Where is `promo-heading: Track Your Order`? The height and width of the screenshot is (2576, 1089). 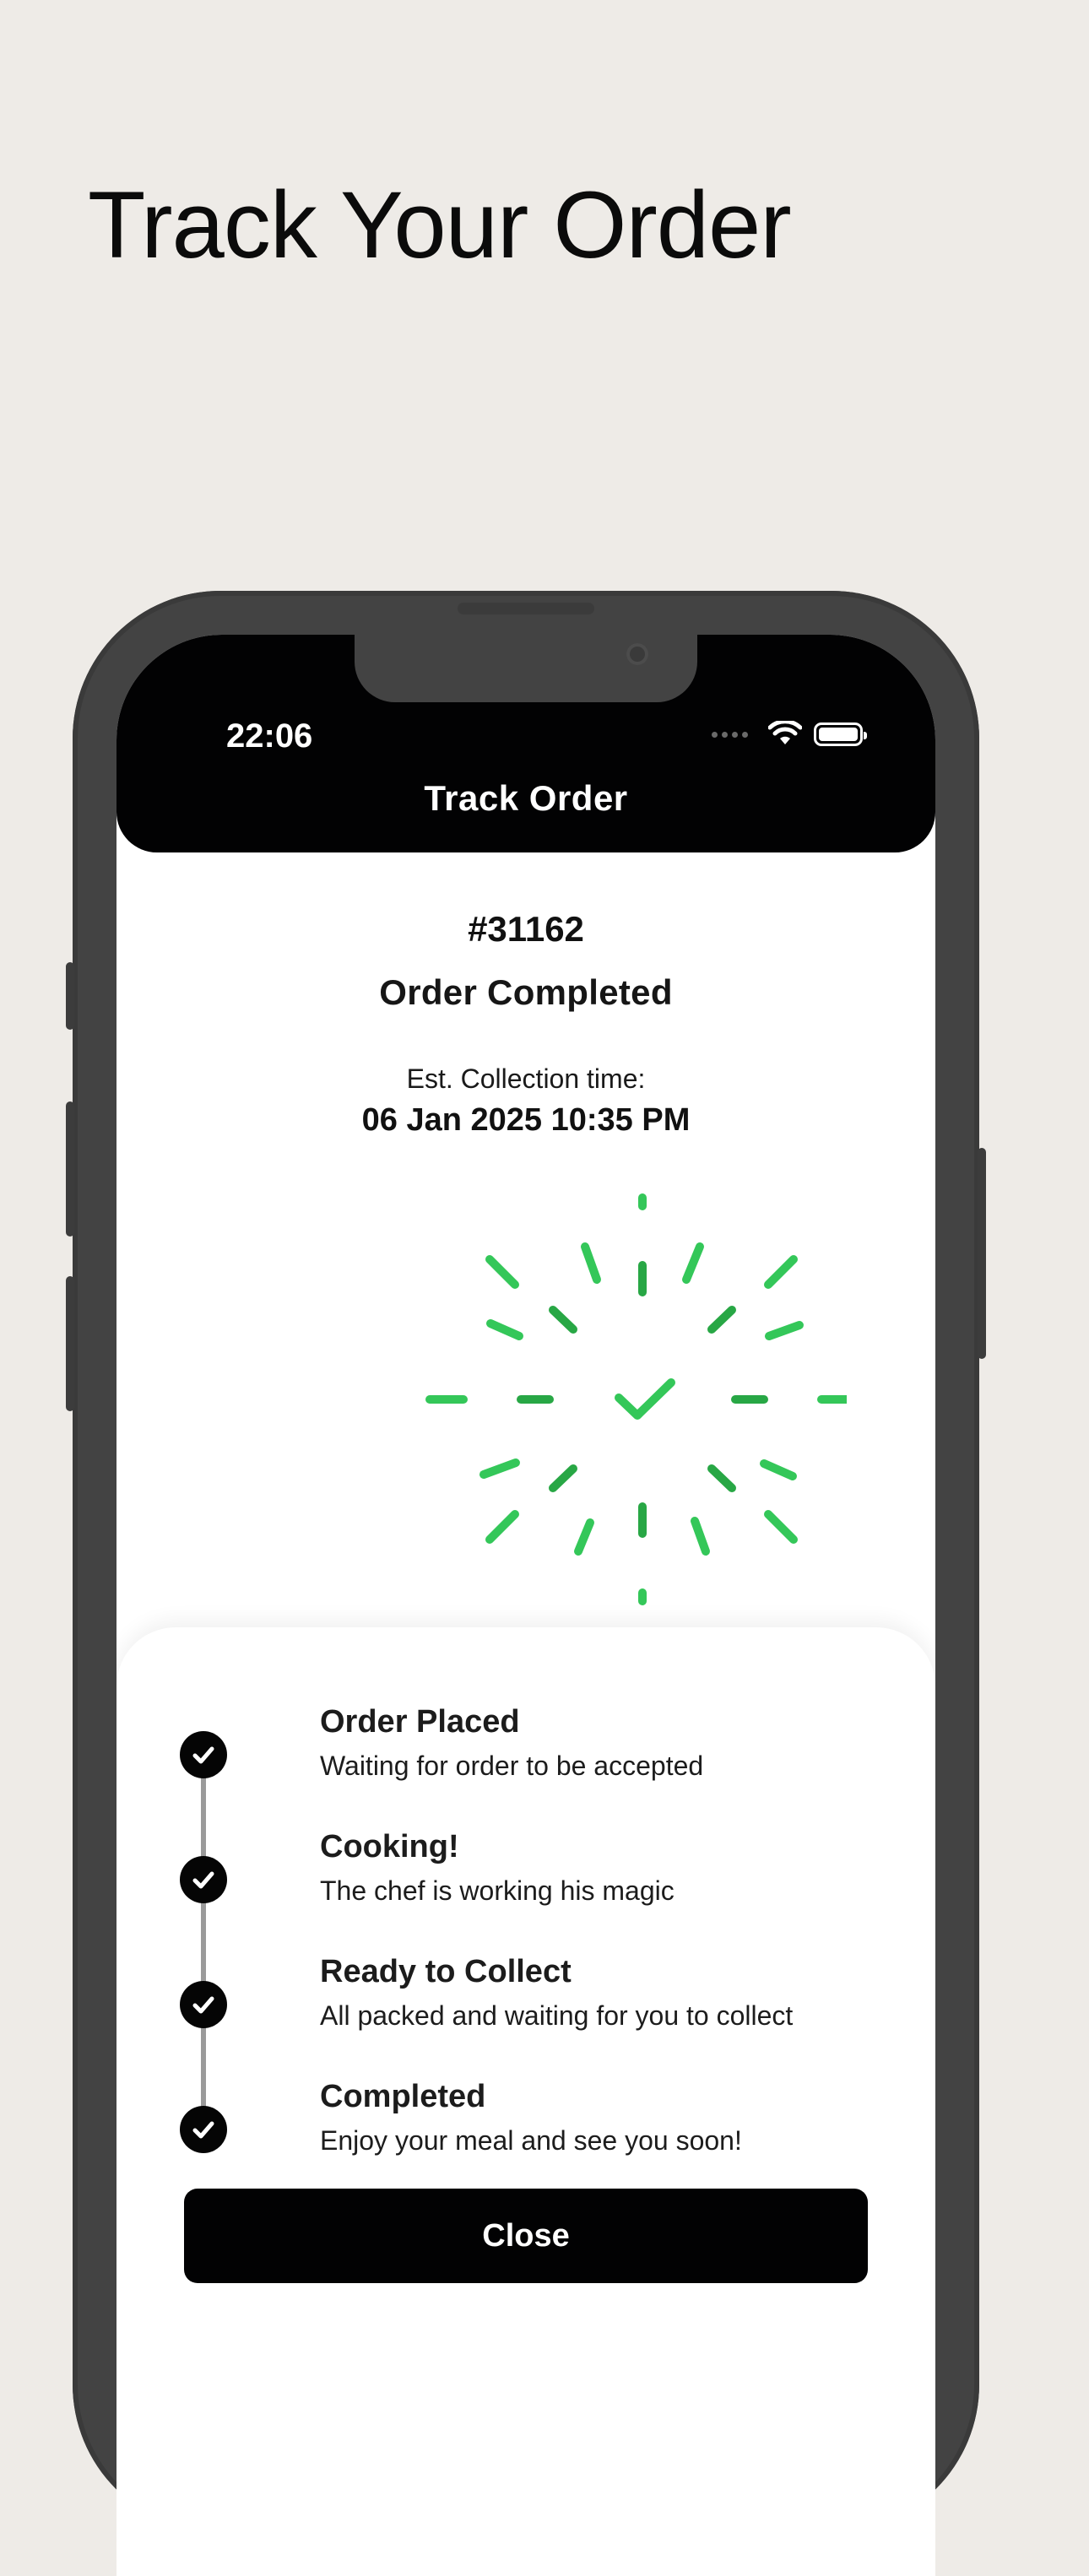
promo-heading: Track Your Order is located at coordinates (440, 225).